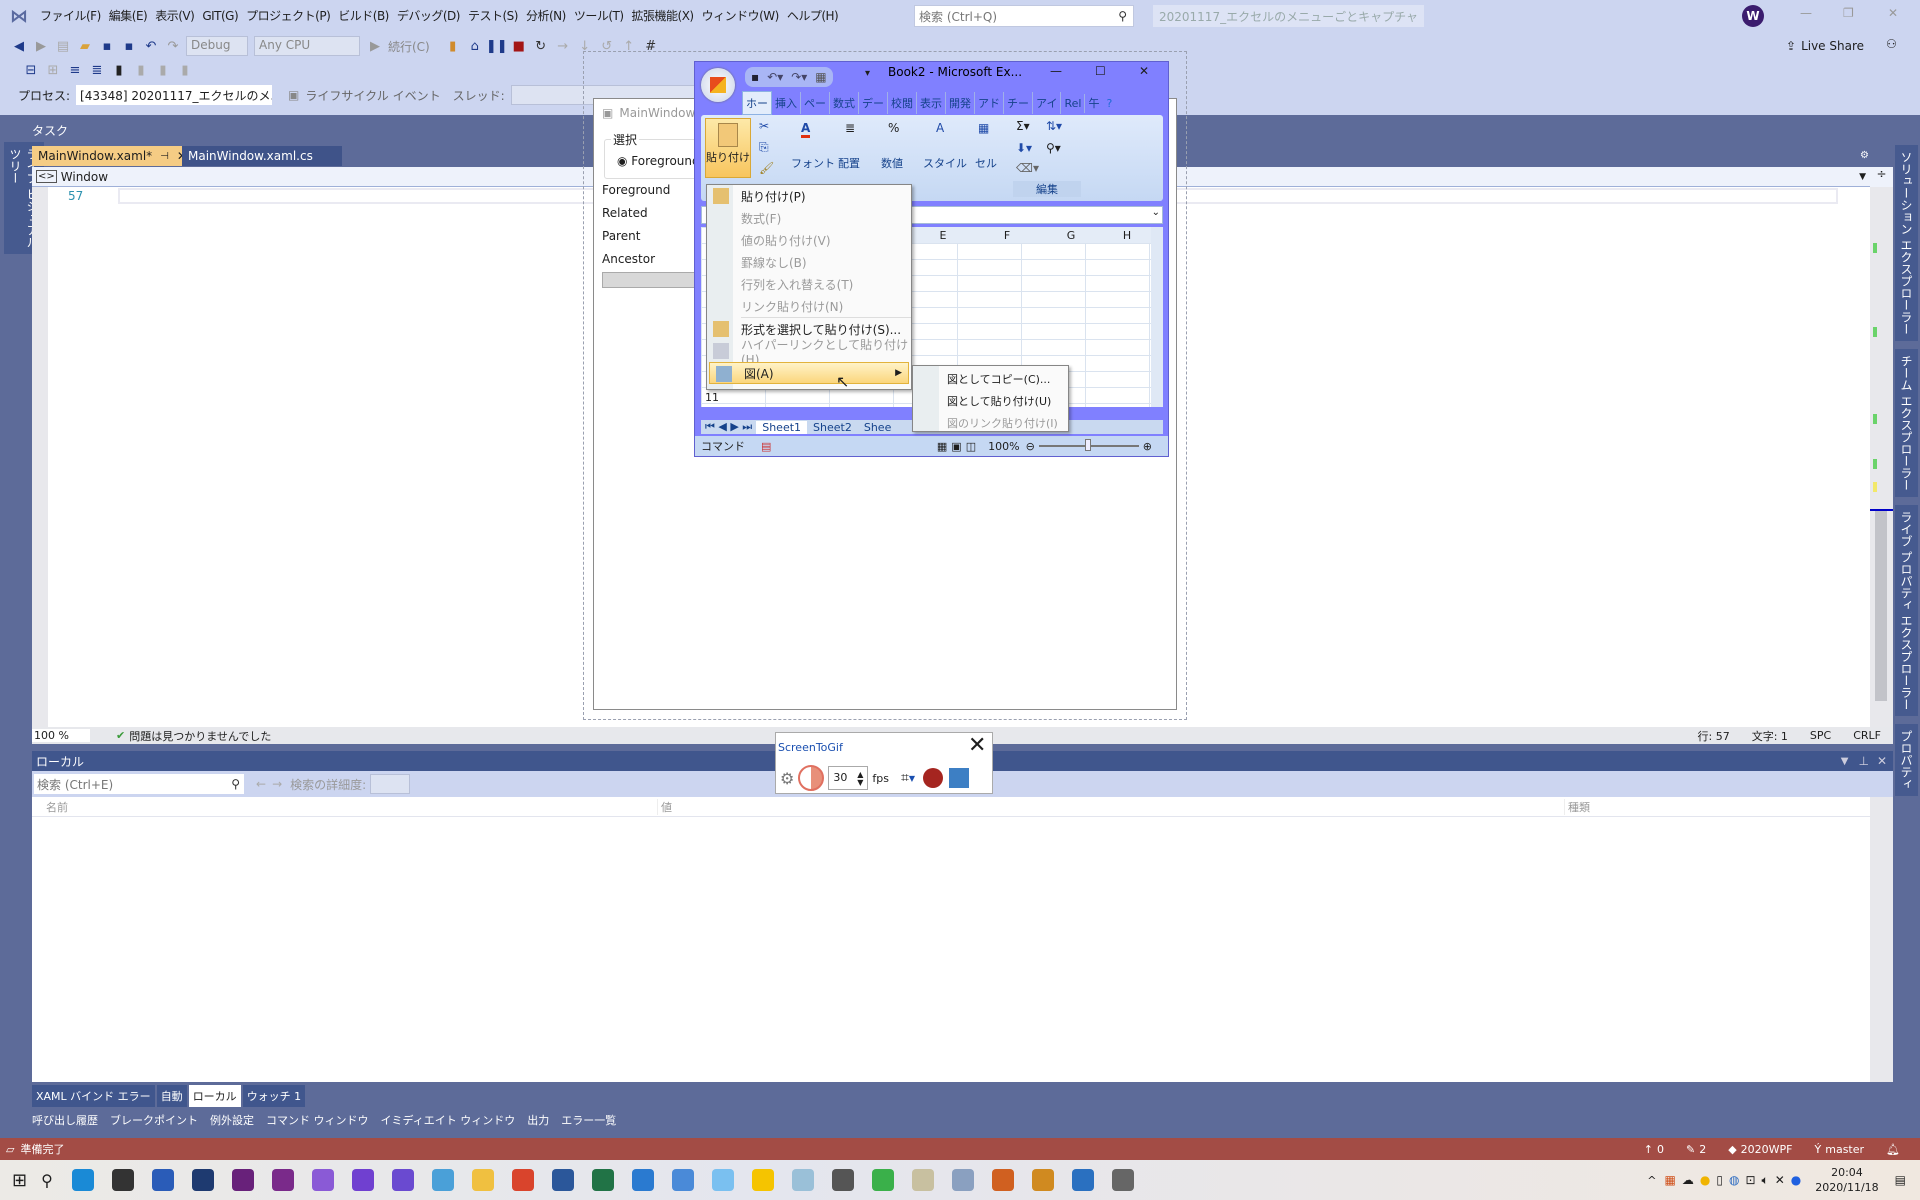  What do you see at coordinates (107, 46) in the screenshot?
I see `save-icon: ▪` at bounding box center [107, 46].